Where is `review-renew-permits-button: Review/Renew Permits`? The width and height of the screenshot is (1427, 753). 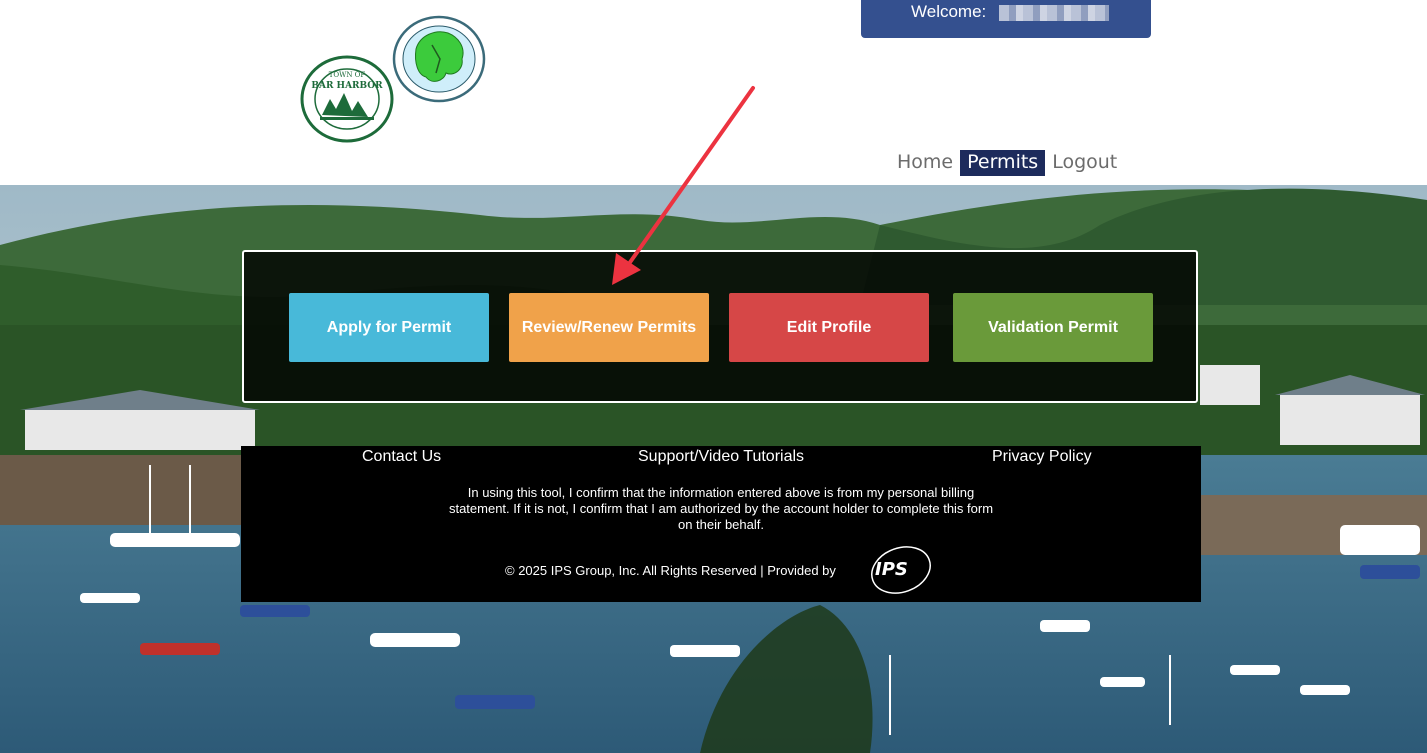 review-renew-permits-button: Review/Renew Permits is located at coordinates (609, 327).